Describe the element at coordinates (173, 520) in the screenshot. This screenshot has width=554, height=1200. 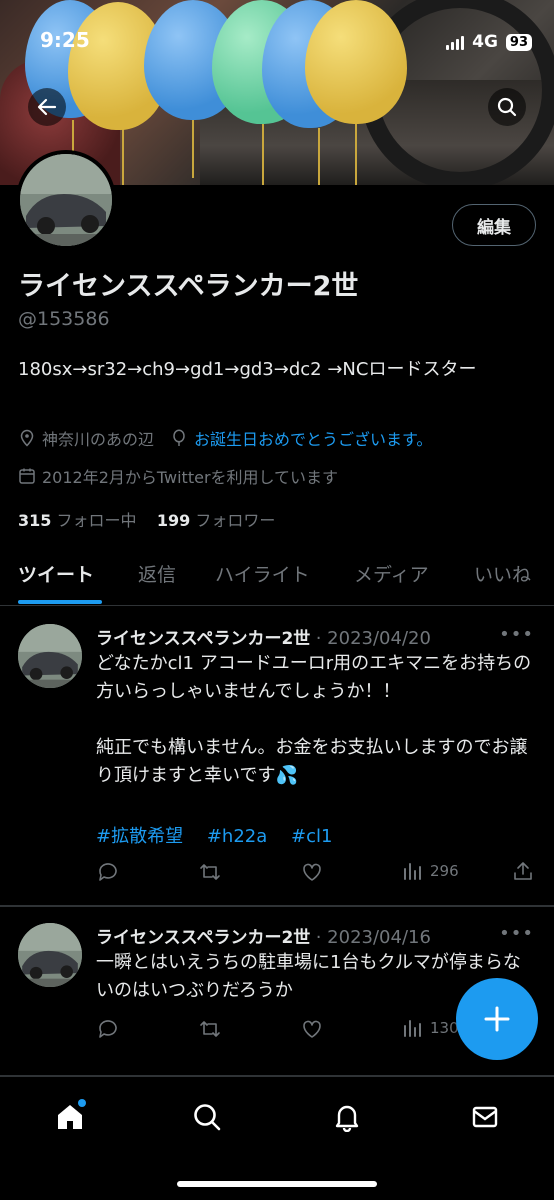
I see `followers-count: 199` at that location.